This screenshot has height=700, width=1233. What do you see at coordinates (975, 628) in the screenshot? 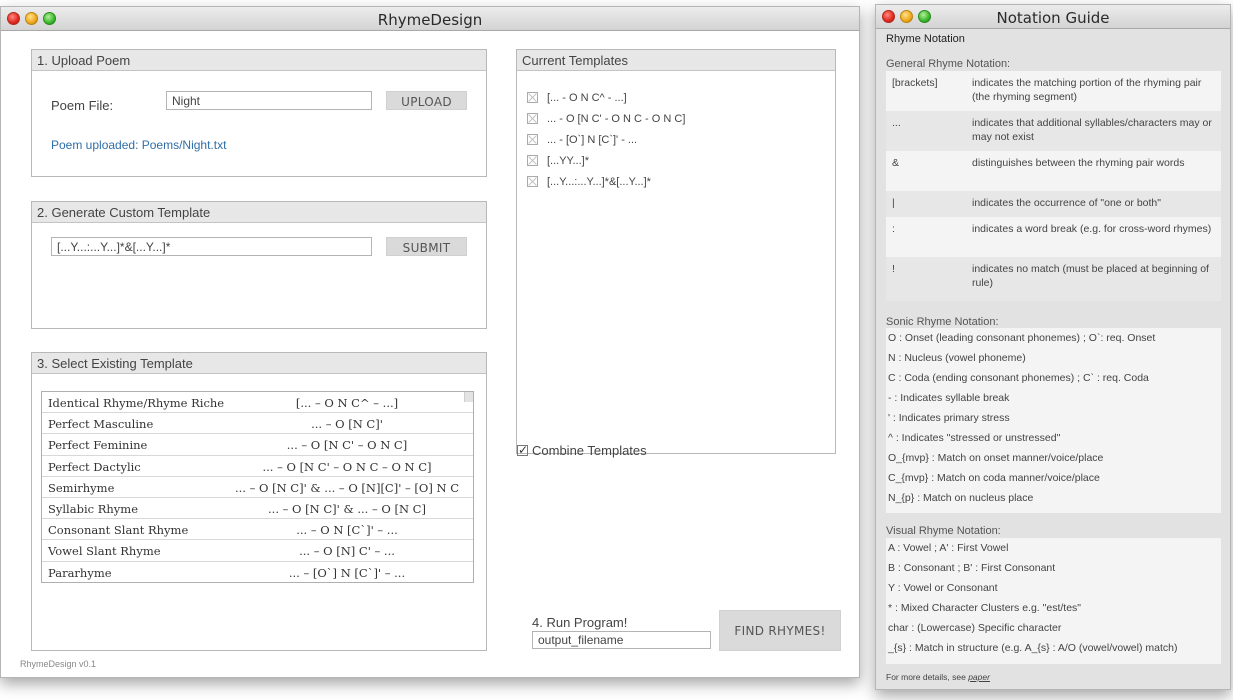
I see `visual-notation-line: char : (Lowercase) Specific character` at bounding box center [975, 628].